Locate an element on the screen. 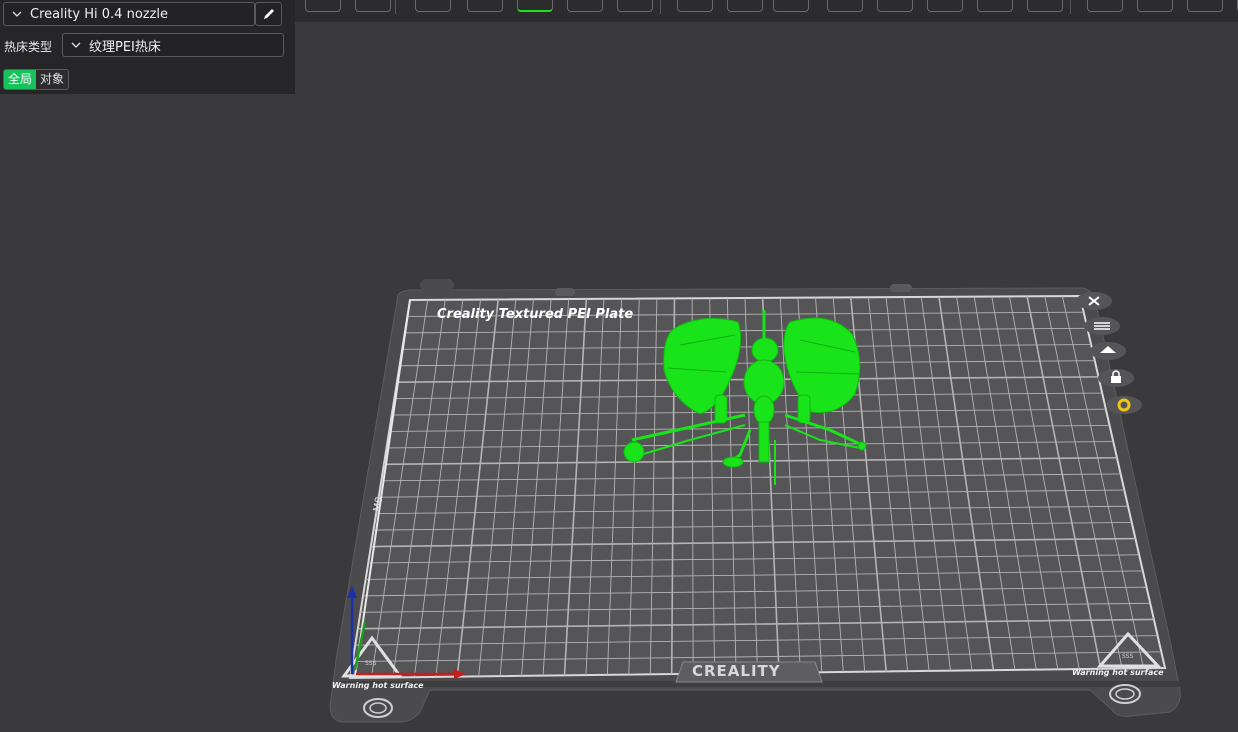  cut-button is located at coordinates (845, 6).